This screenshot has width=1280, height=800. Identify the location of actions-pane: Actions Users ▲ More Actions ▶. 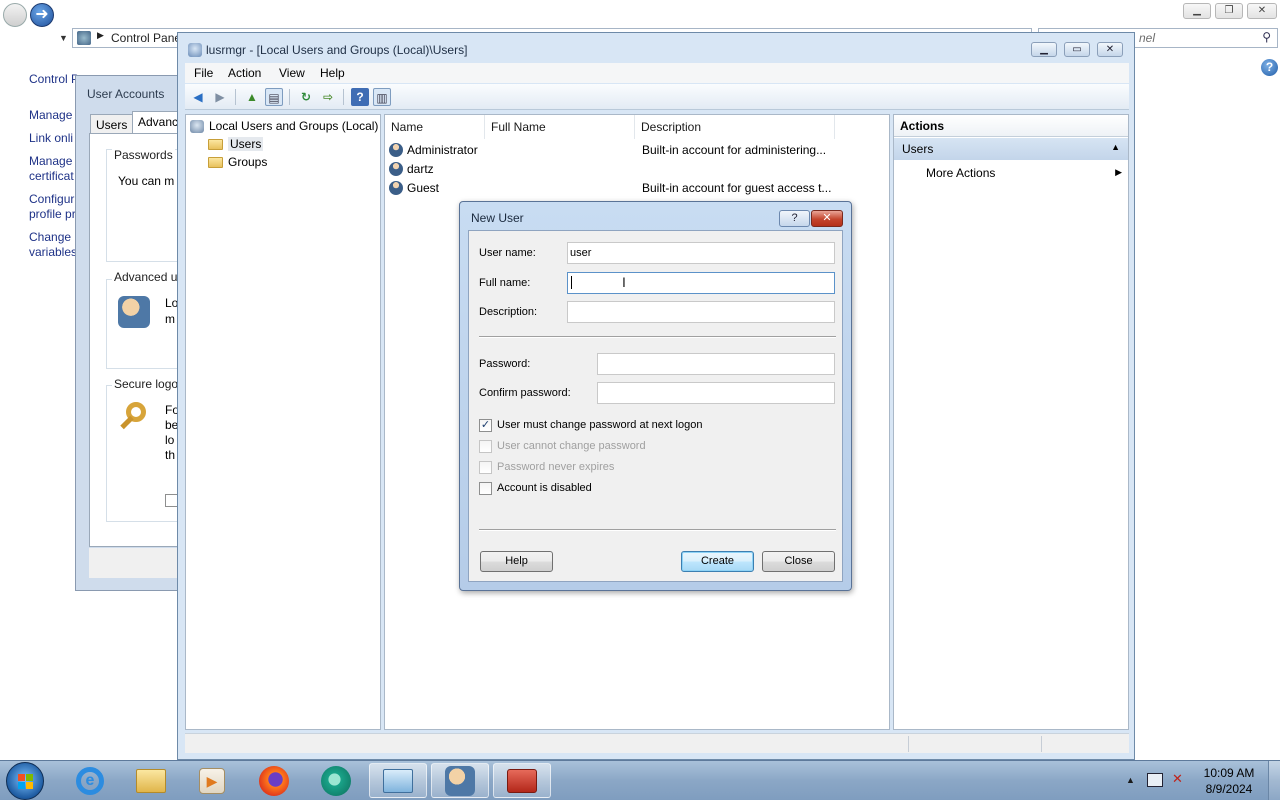
(1011, 422).